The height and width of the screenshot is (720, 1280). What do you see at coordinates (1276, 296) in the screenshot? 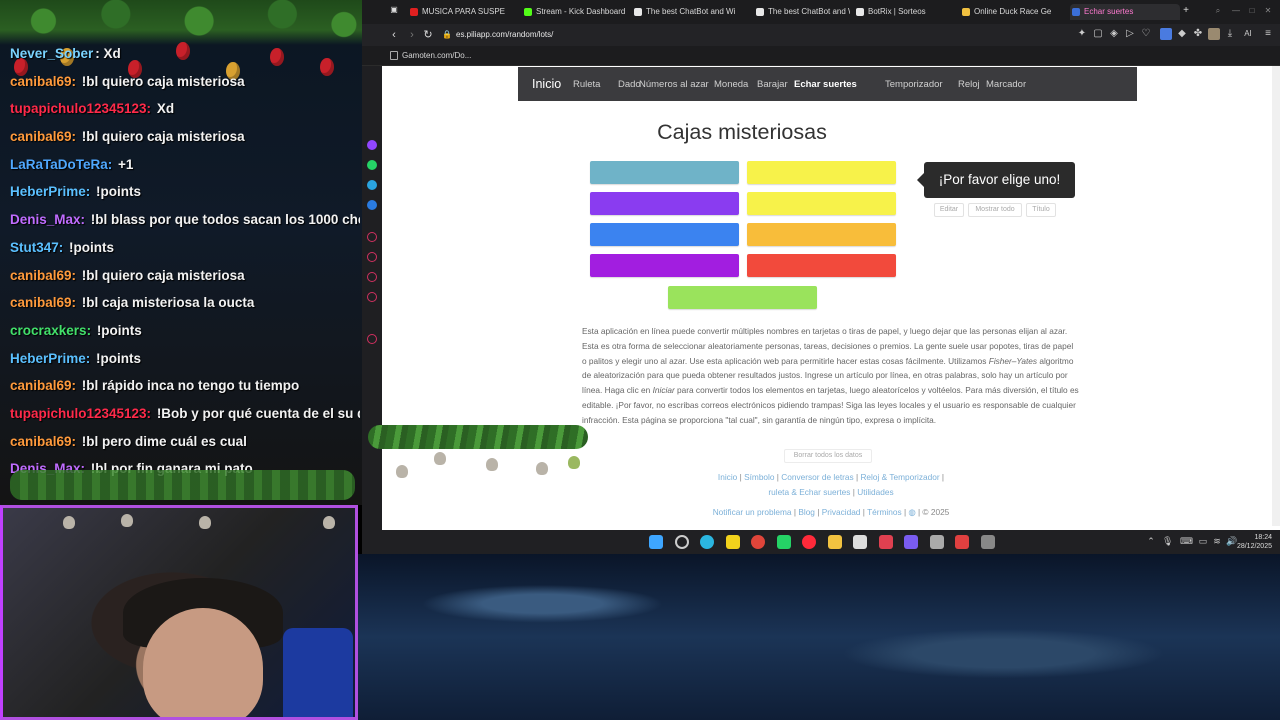
I see `scrollbar` at bounding box center [1276, 296].